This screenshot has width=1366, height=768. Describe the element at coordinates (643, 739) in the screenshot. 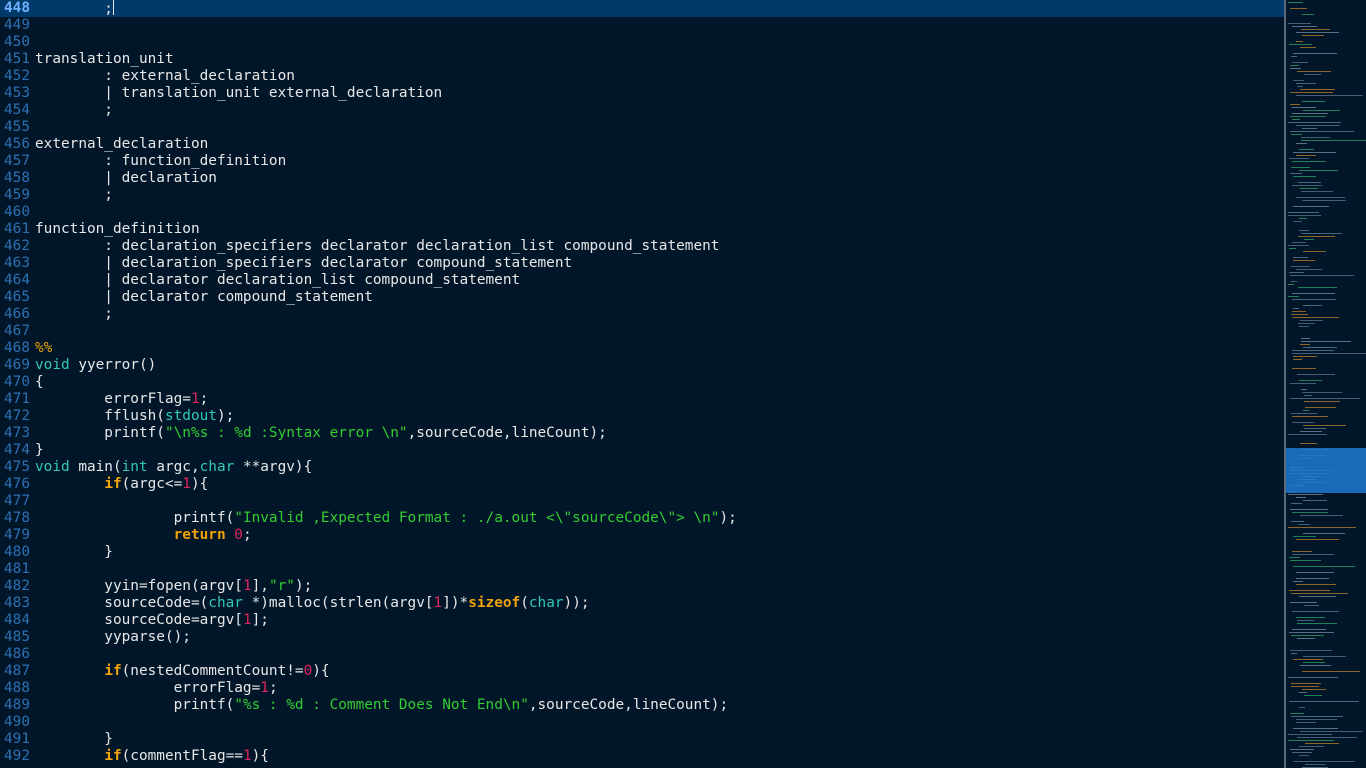

I see `code-line: 491 }` at that location.